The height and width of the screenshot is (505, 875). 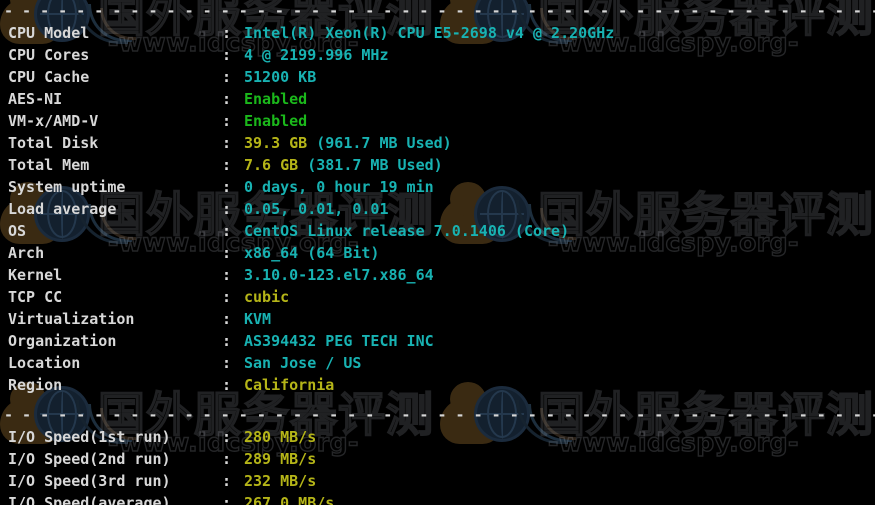 What do you see at coordinates (53, 121) in the screenshot?
I see `row-label: VM-x/AMD-V` at bounding box center [53, 121].